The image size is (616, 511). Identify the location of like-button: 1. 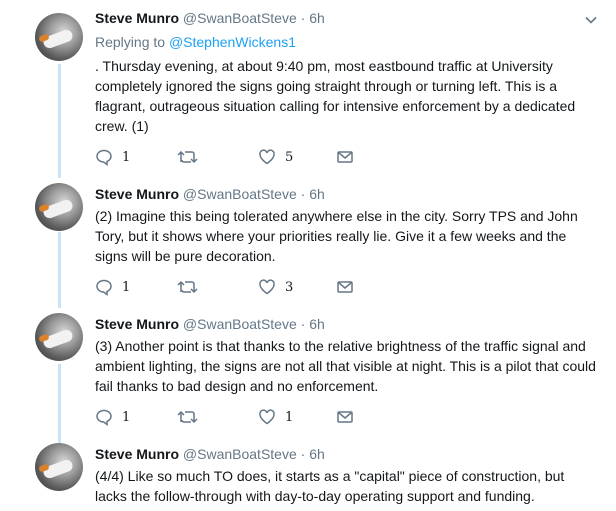
(275, 417).